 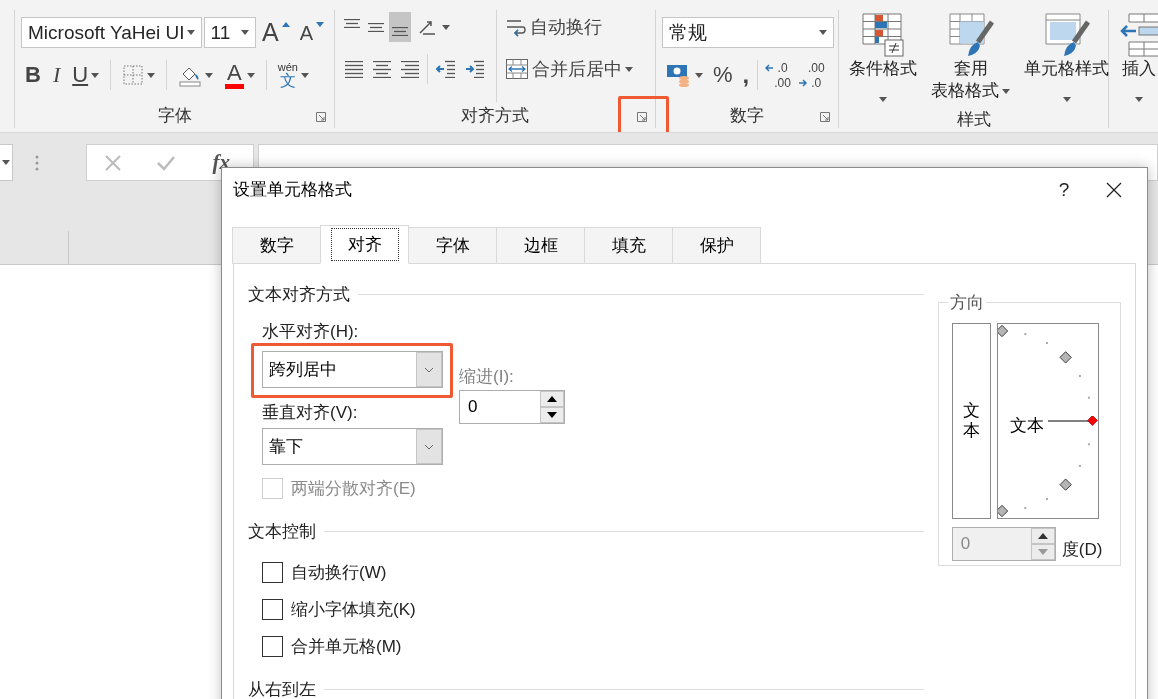 I want to click on italic-button: I, so click(x=56, y=75).